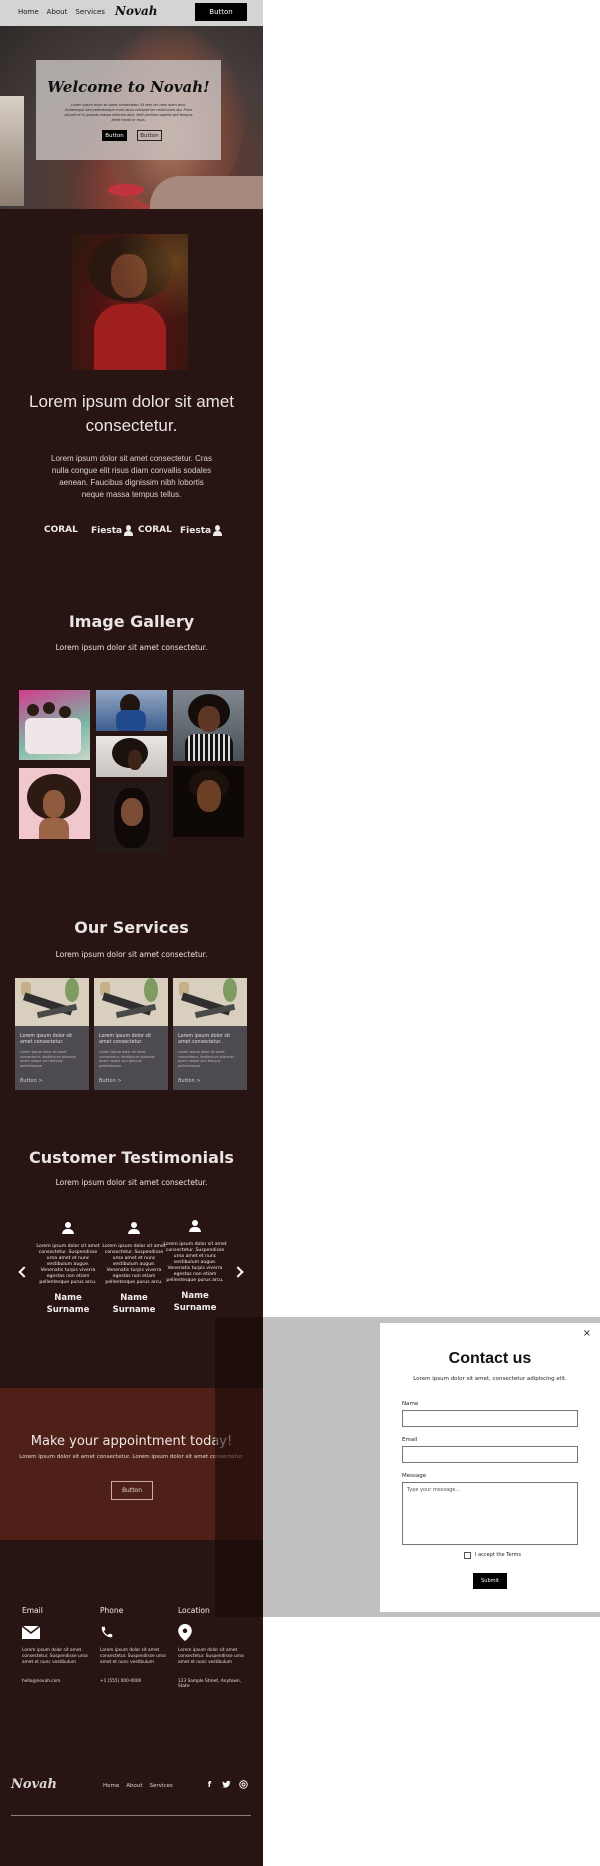  I want to click on nav-link-about: About, so click(57, 12).